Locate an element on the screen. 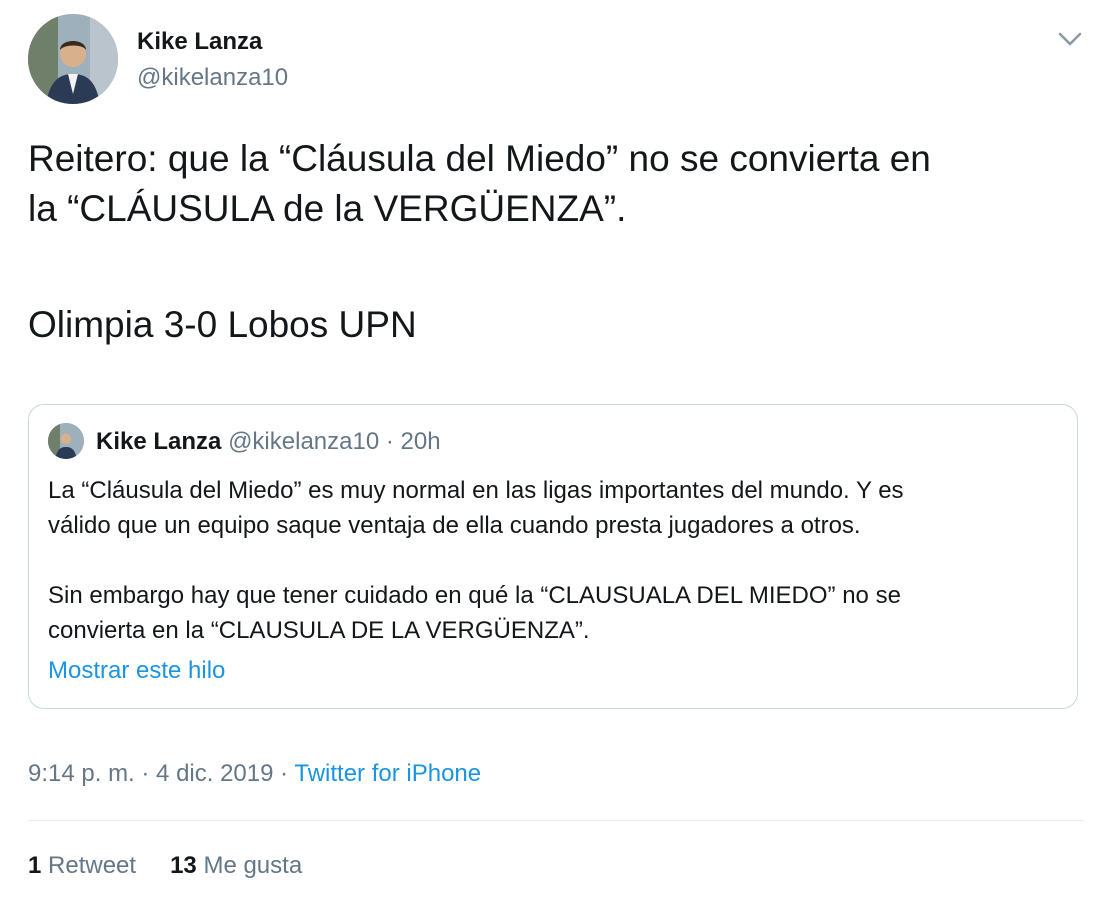 Image resolution: width=1109 pixels, height=900 pixels. retweets-label: Retweet is located at coordinates (92, 865).